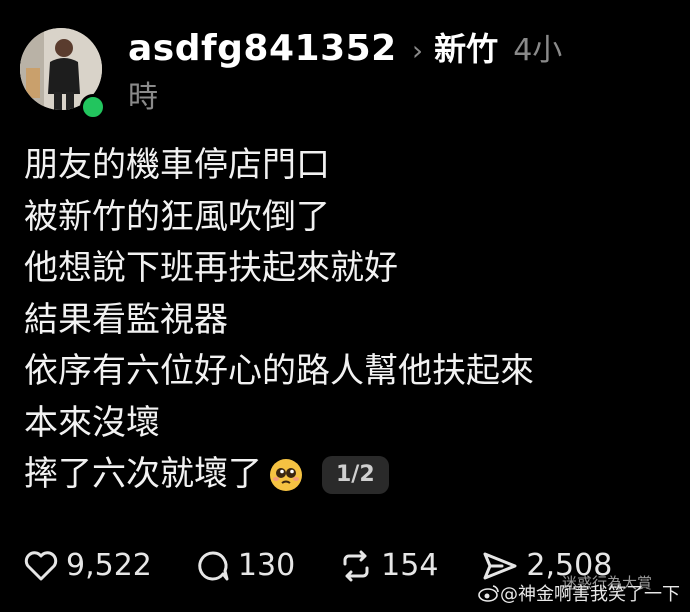 The image size is (690, 612). Describe the element at coordinates (356, 565) in the screenshot. I see `repost-icon` at that location.